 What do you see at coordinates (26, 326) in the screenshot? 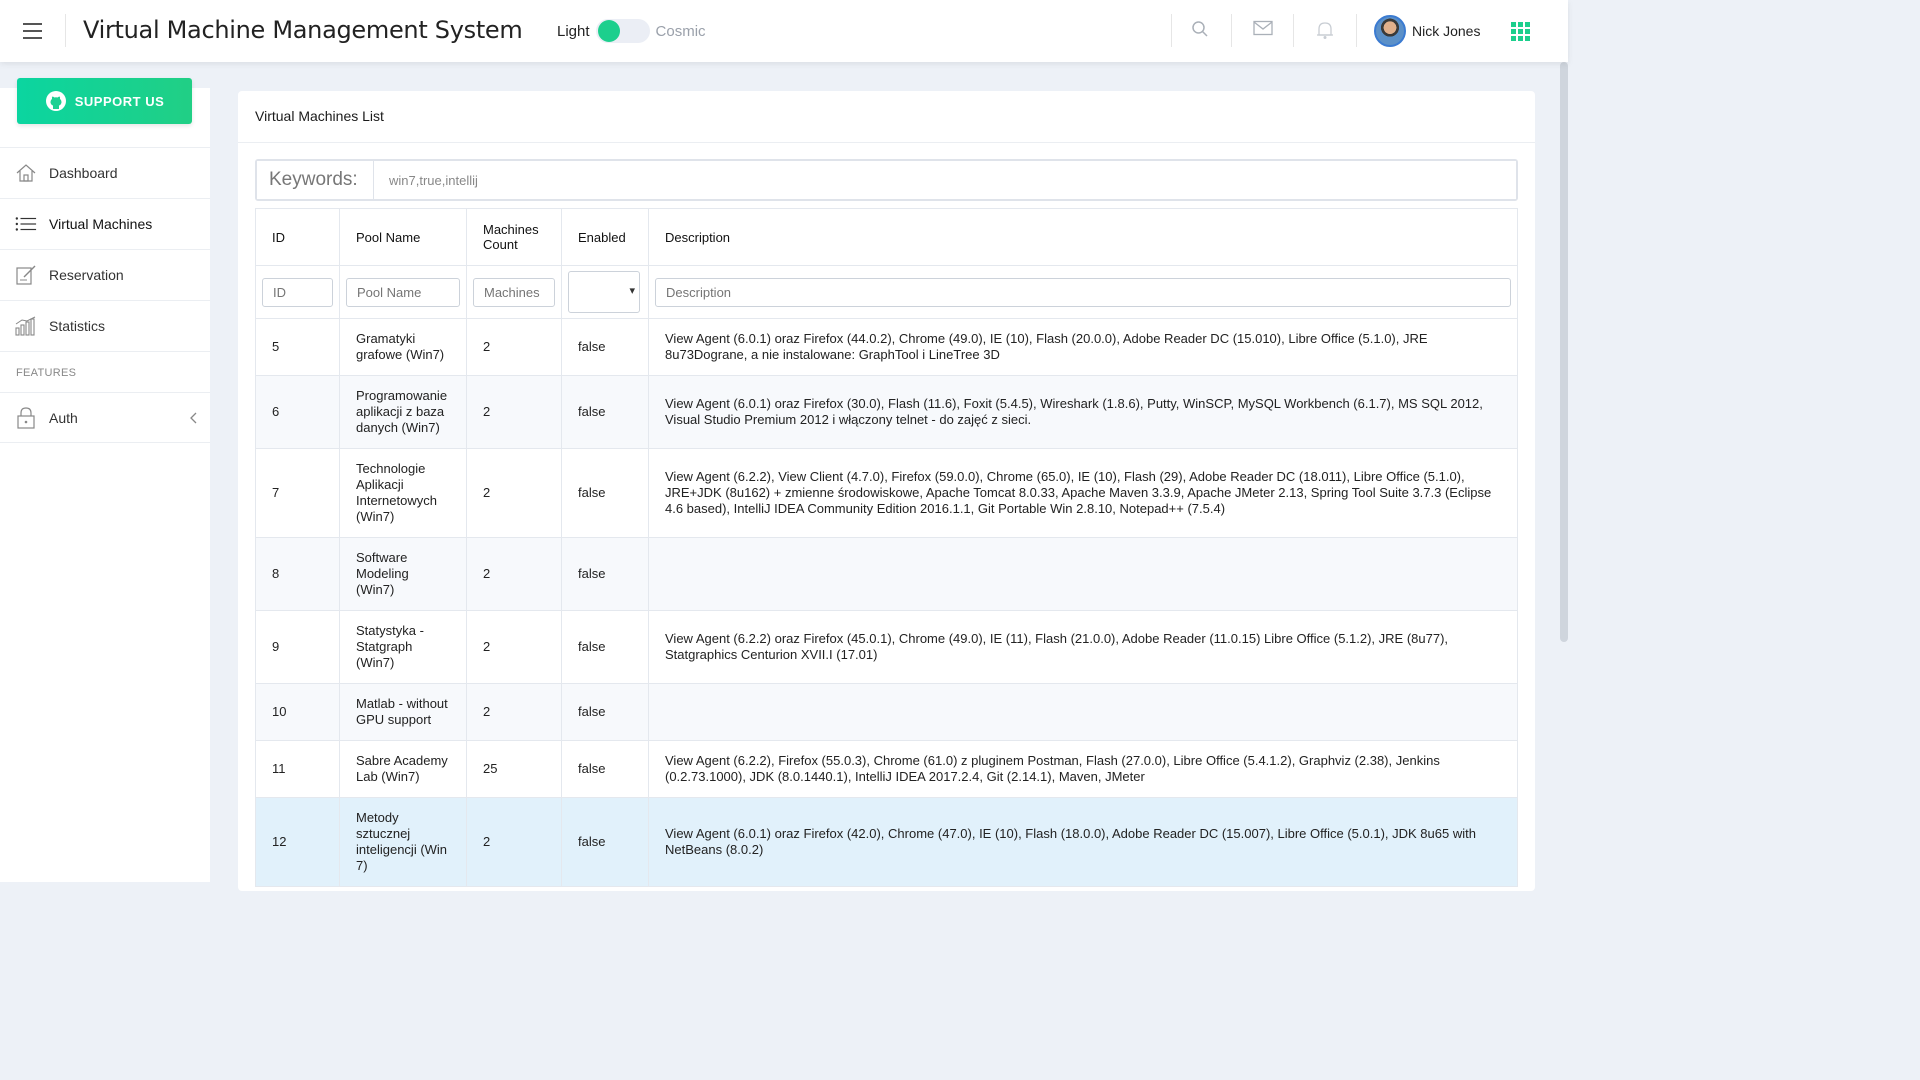
I see `bar-chart-icon` at bounding box center [26, 326].